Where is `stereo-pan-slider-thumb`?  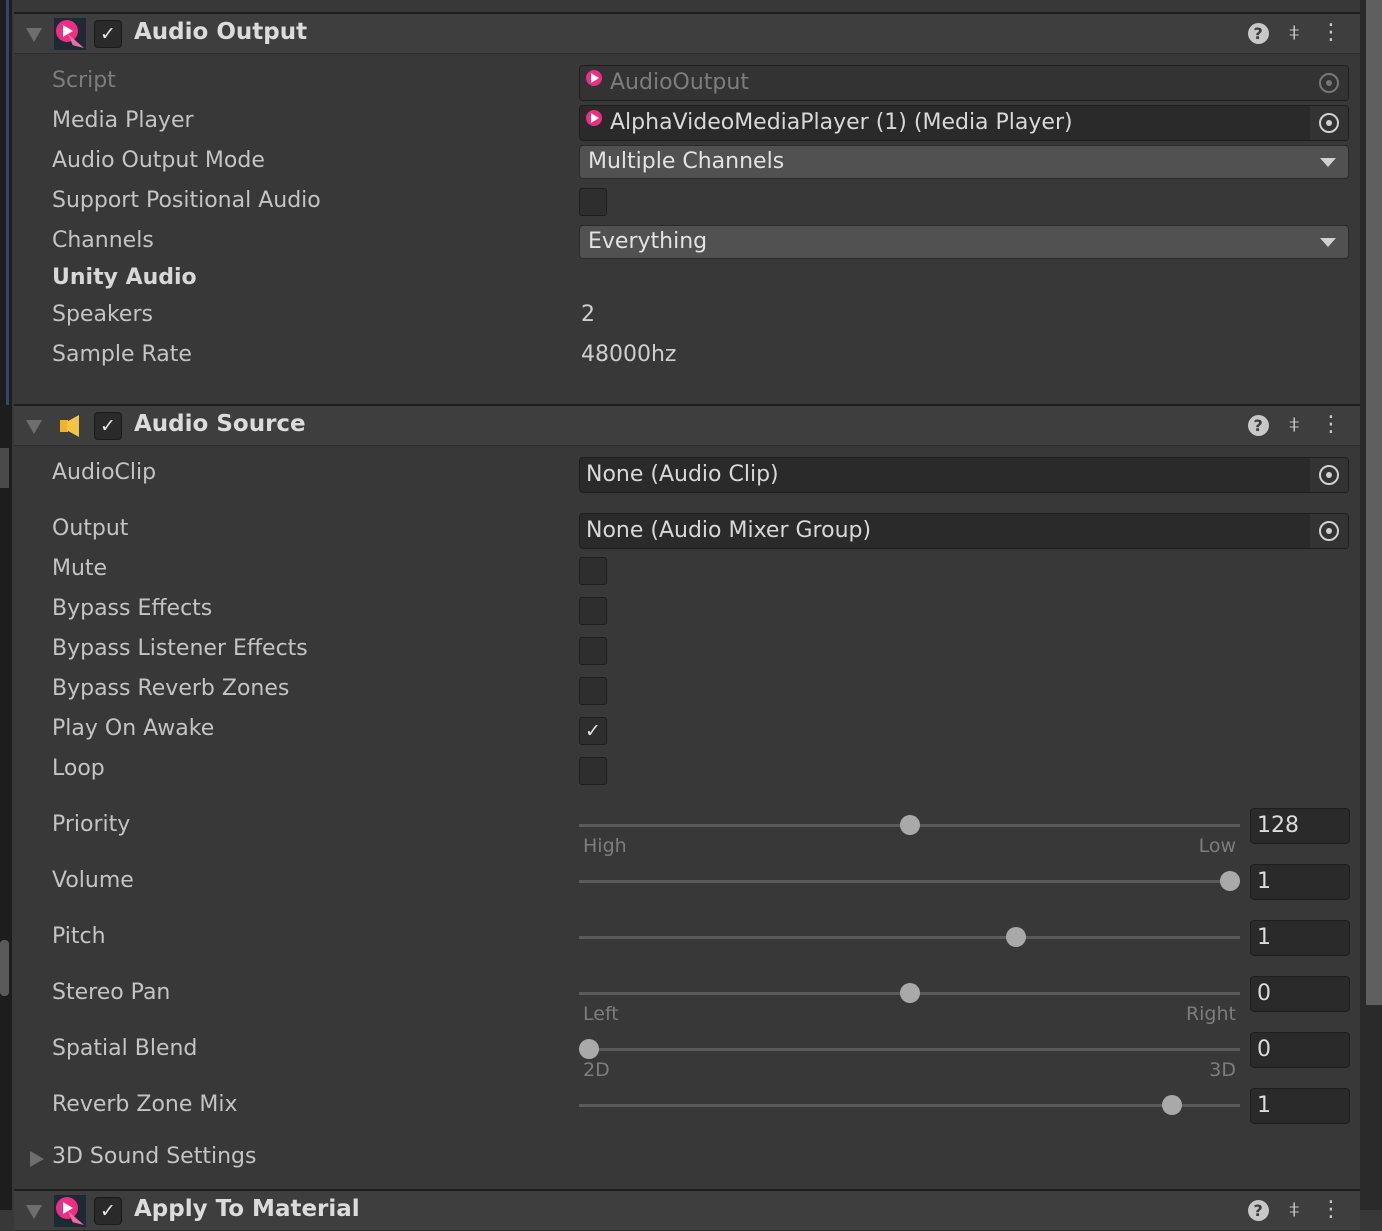 stereo-pan-slider-thumb is located at coordinates (909, 993).